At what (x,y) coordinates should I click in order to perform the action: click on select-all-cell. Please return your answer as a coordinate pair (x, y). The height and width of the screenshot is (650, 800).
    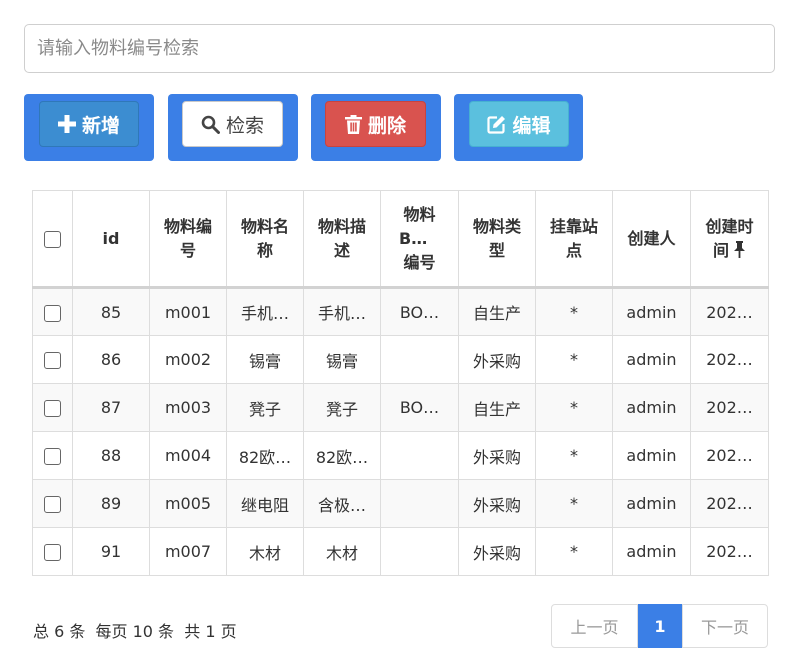
    Looking at the image, I should click on (52, 239).